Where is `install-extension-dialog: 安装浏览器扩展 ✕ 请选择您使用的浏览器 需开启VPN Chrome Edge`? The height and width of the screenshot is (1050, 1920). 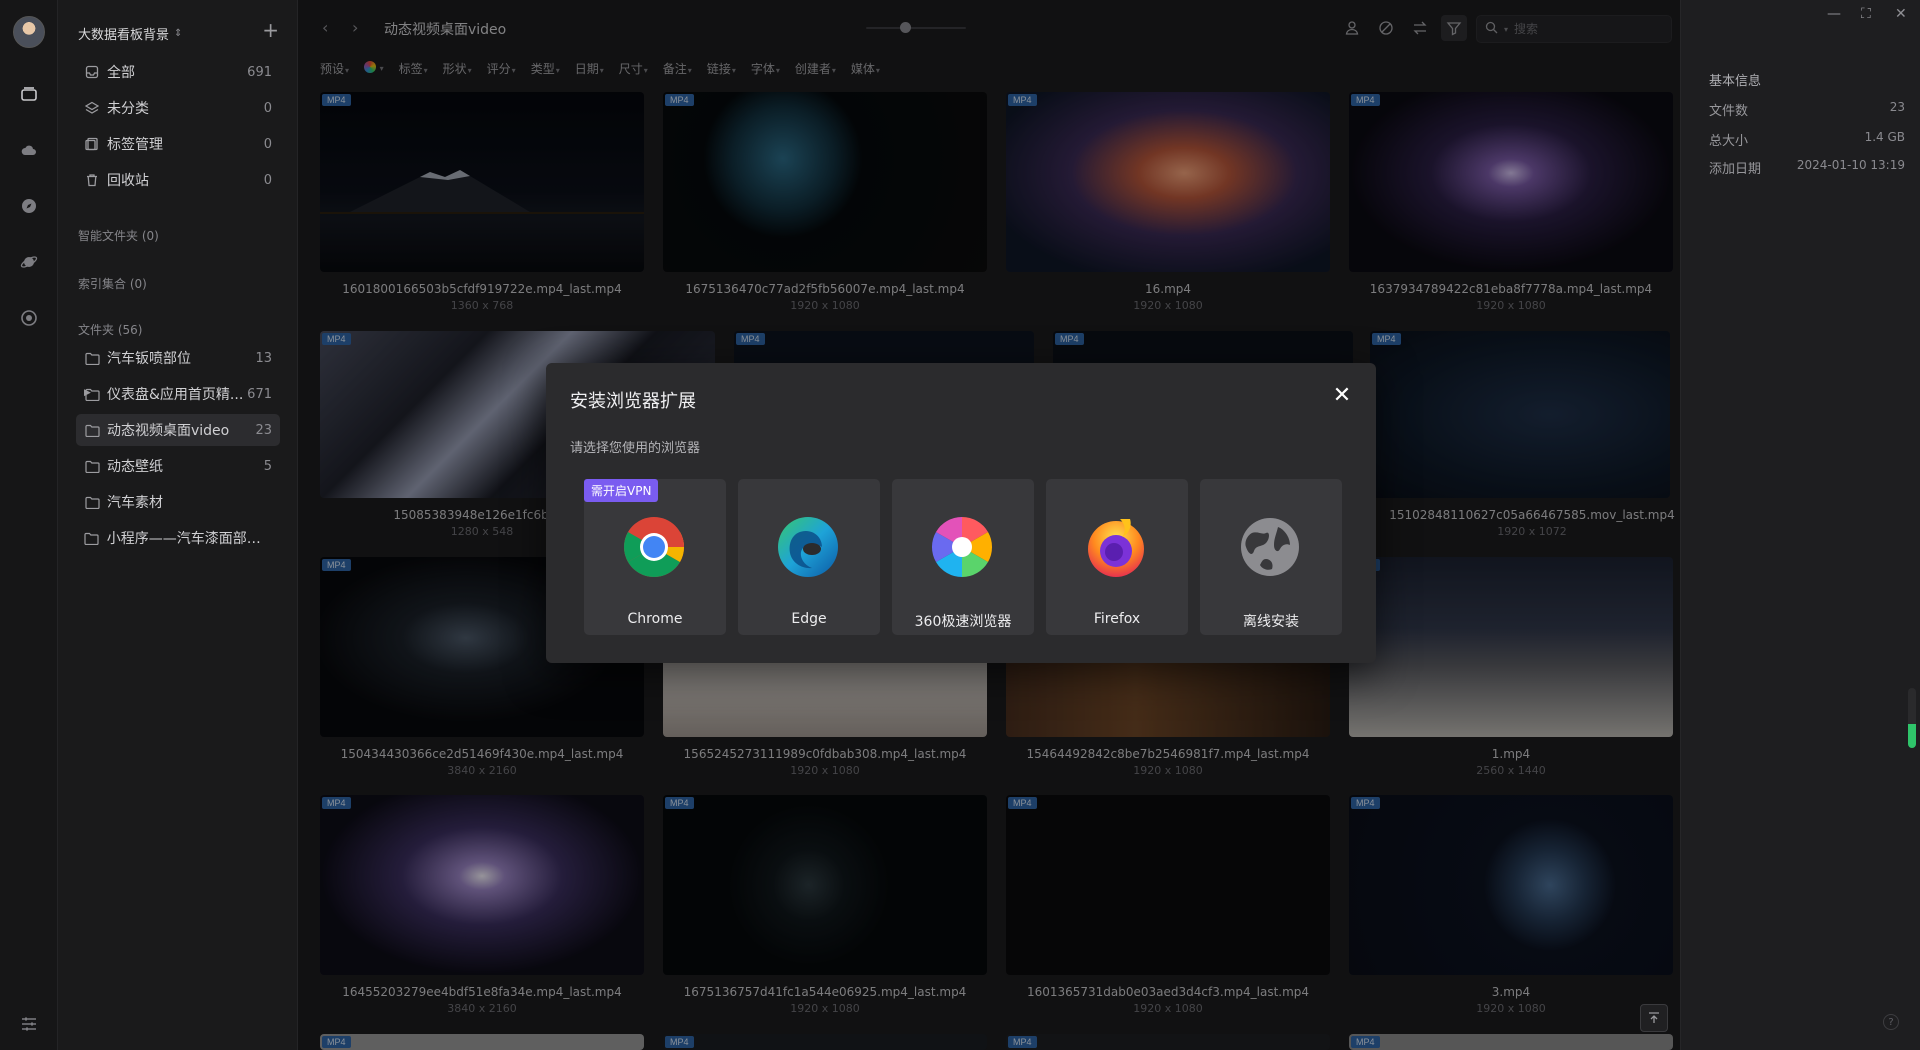 install-extension-dialog: 安装浏览器扩展 ✕ 请选择您使用的浏览器 需开启VPN Chrome Edge is located at coordinates (961, 513).